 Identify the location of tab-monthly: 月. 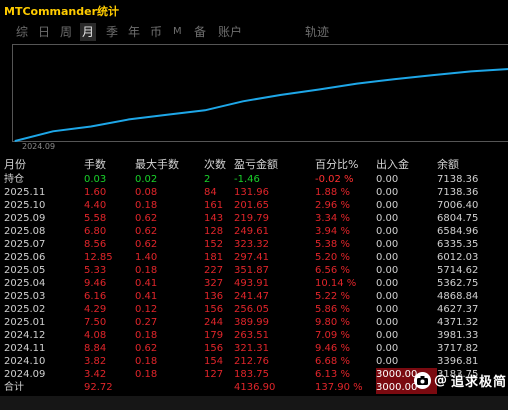
(88, 32).